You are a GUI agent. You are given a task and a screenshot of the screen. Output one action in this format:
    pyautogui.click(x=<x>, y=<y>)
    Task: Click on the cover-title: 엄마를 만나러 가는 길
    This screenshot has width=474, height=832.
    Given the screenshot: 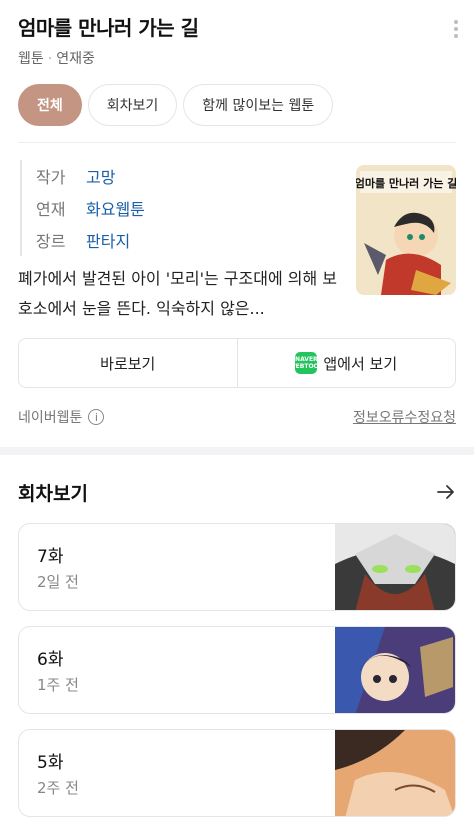 What is the action you would take?
    pyautogui.click(x=406, y=183)
    